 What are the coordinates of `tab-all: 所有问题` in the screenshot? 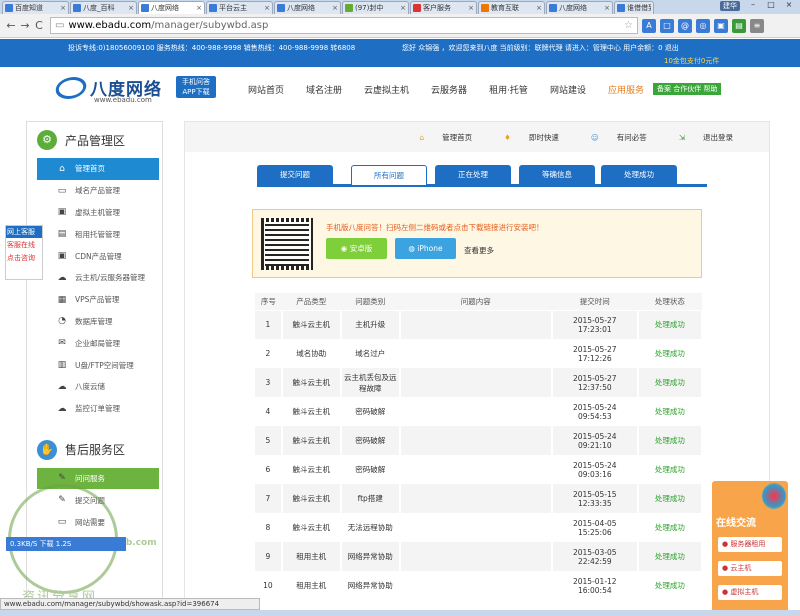 It's located at (389, 175).